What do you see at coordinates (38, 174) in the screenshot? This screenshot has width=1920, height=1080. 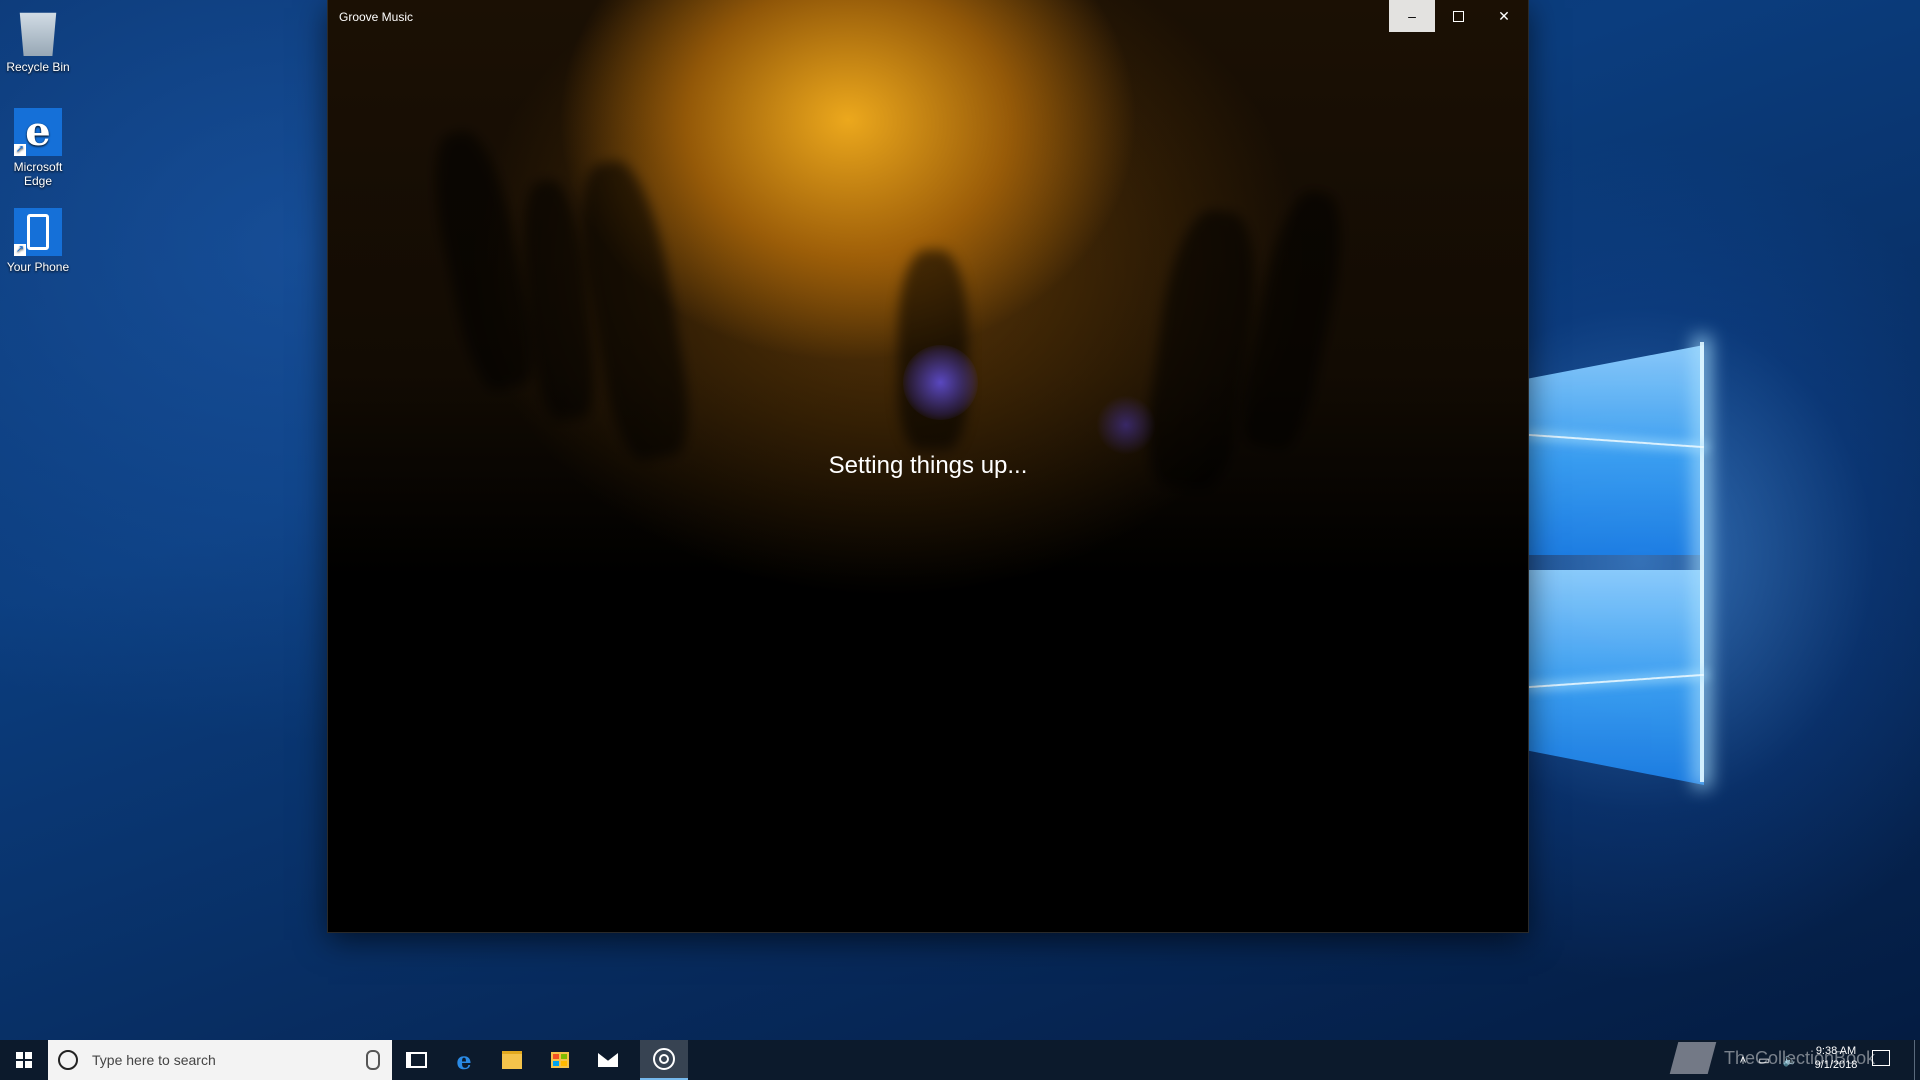 I see `desktop-icon-label: Microsoft Edge` at bounding box center [38, 174].